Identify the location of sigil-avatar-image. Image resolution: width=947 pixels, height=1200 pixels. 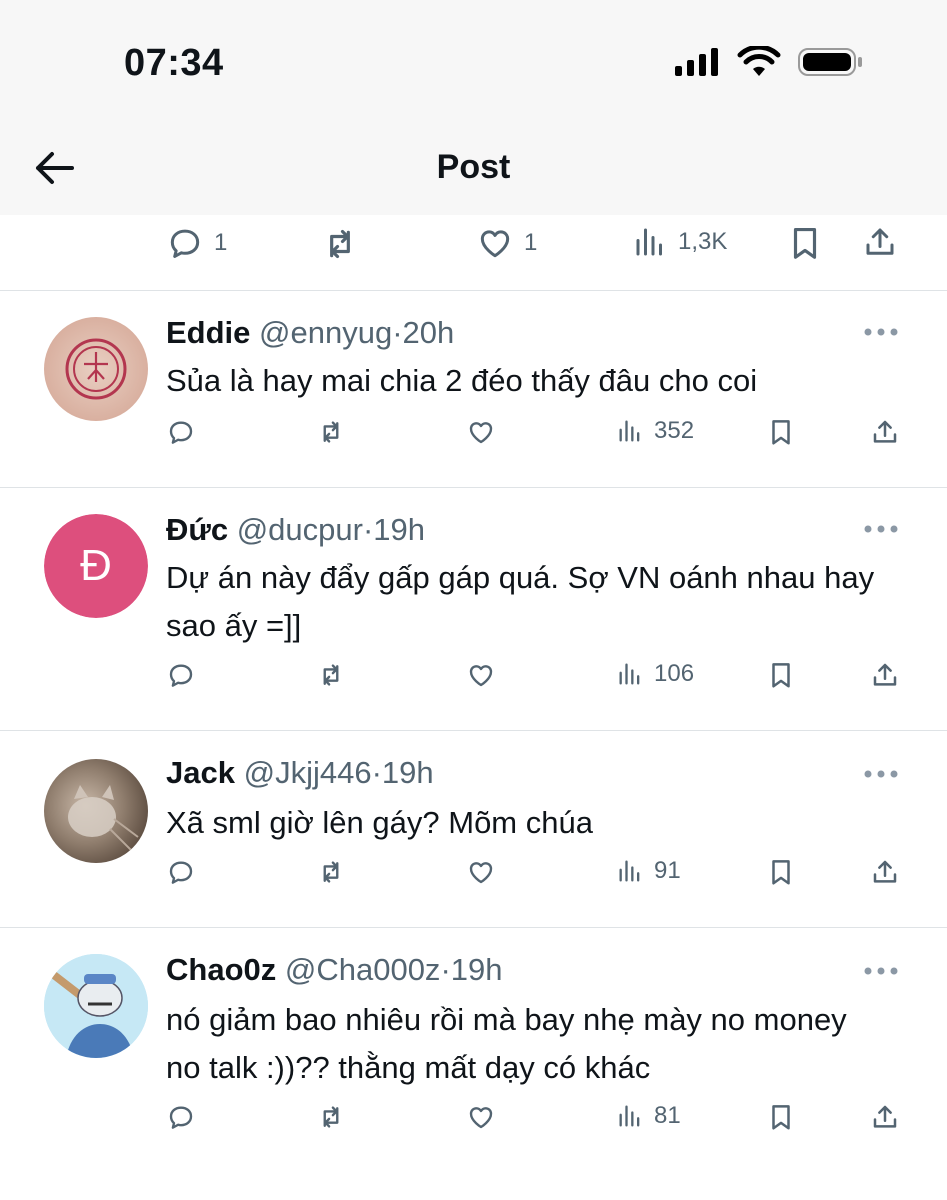
(96, 369).